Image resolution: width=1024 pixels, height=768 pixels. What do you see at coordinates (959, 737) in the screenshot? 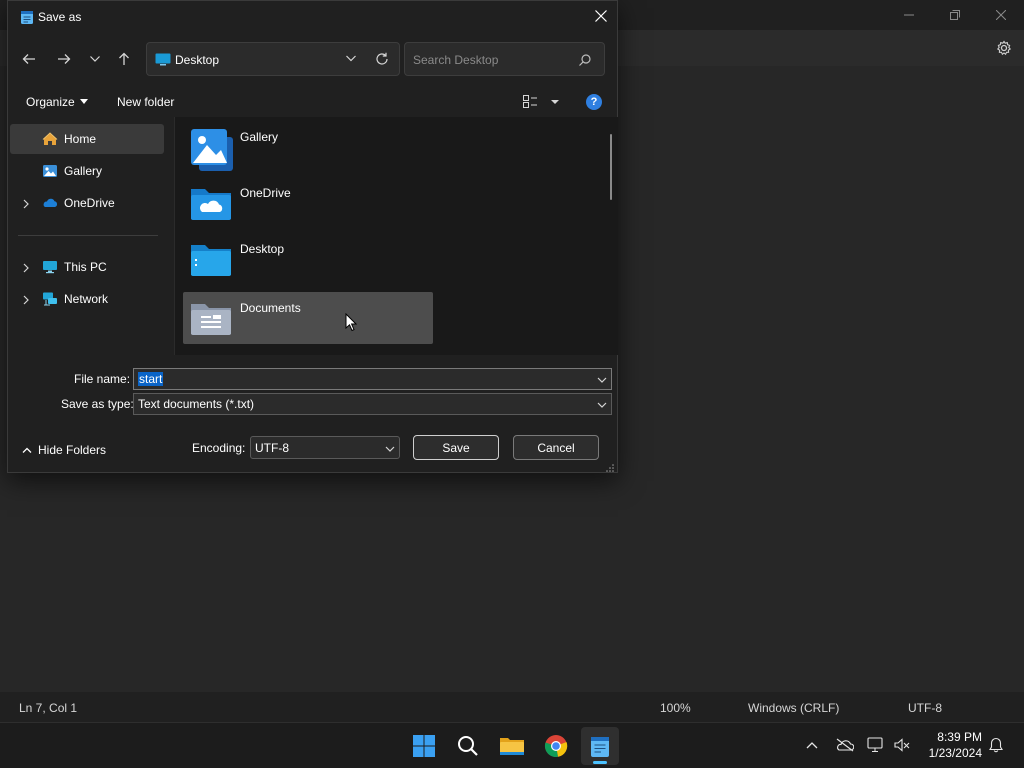
I see `clock-time: 8:39 PM` at bounding box center [959, 737].